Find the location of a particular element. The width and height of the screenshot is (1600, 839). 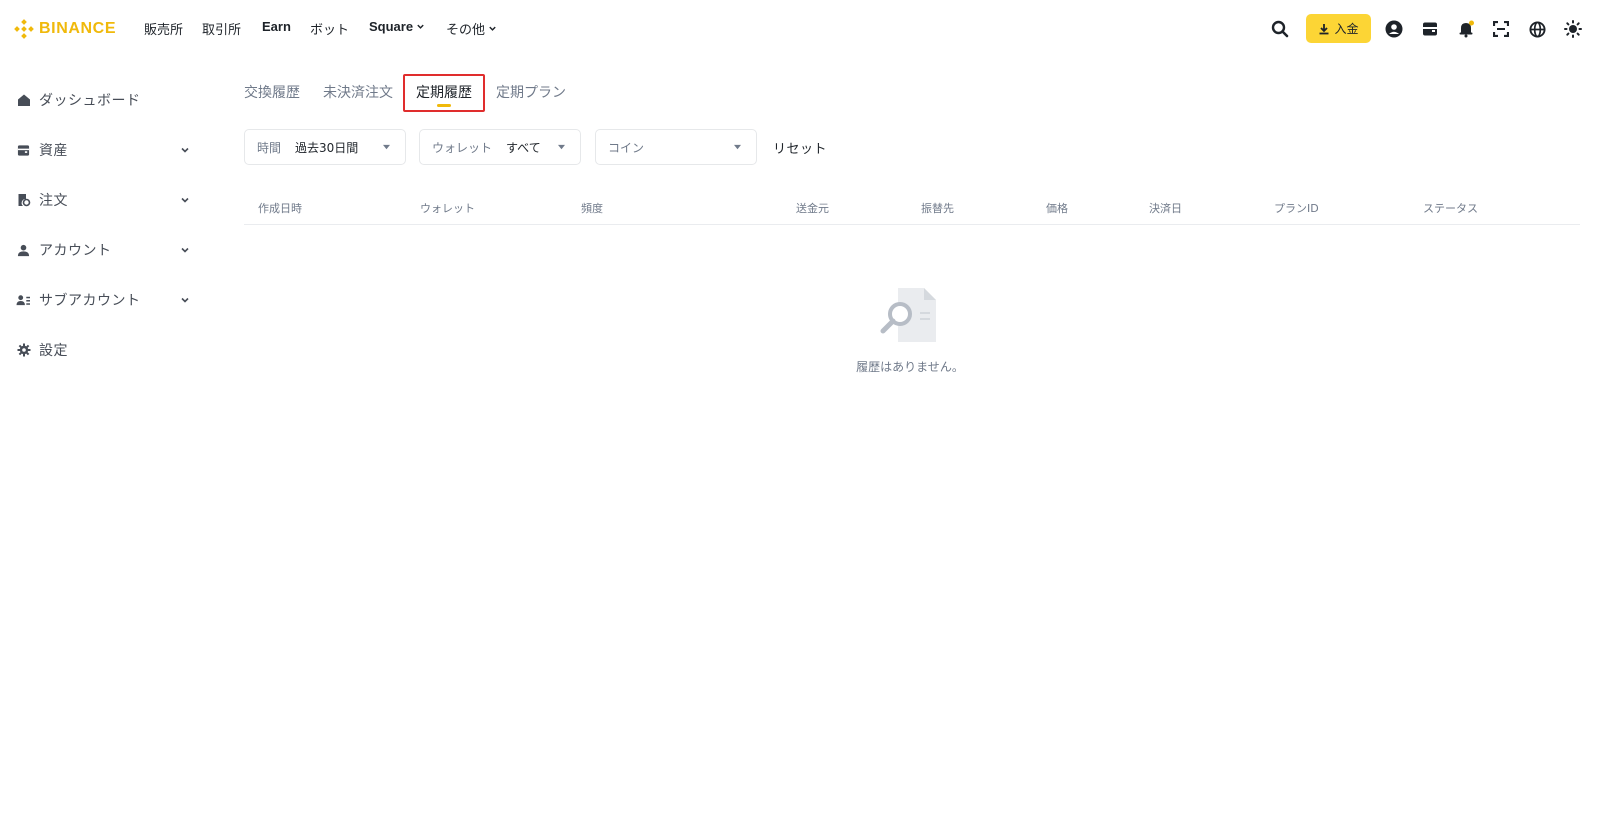

search-icon is located at coordinates (1280, 29).